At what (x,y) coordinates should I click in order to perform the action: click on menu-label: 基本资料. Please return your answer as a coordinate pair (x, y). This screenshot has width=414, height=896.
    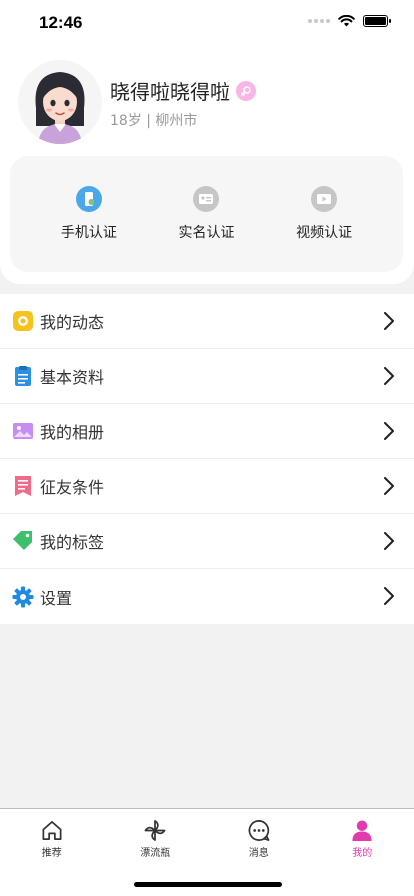
    Looking at the image, I should click on (72, 377).